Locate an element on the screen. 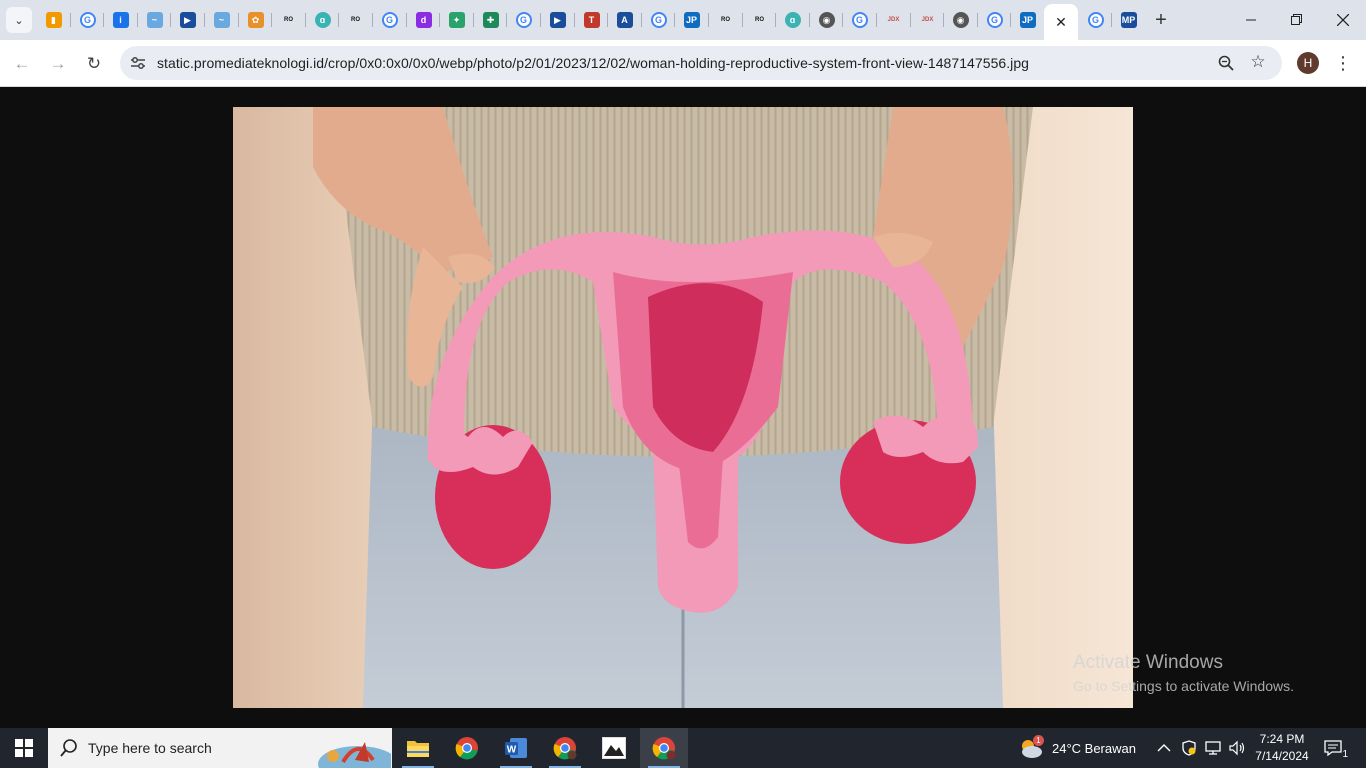  back-button: ← is located at coordinates (22, 64).